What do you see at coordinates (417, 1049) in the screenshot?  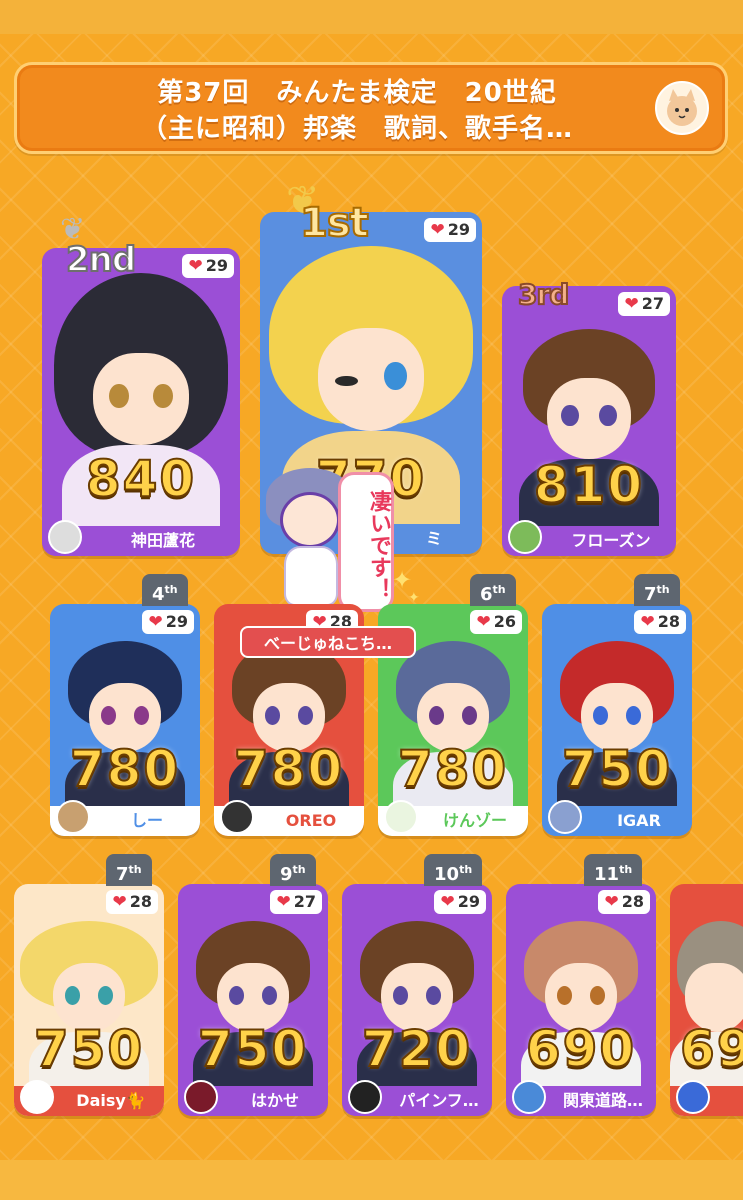 I see `score: 720` at bounding box center [417, 1049].